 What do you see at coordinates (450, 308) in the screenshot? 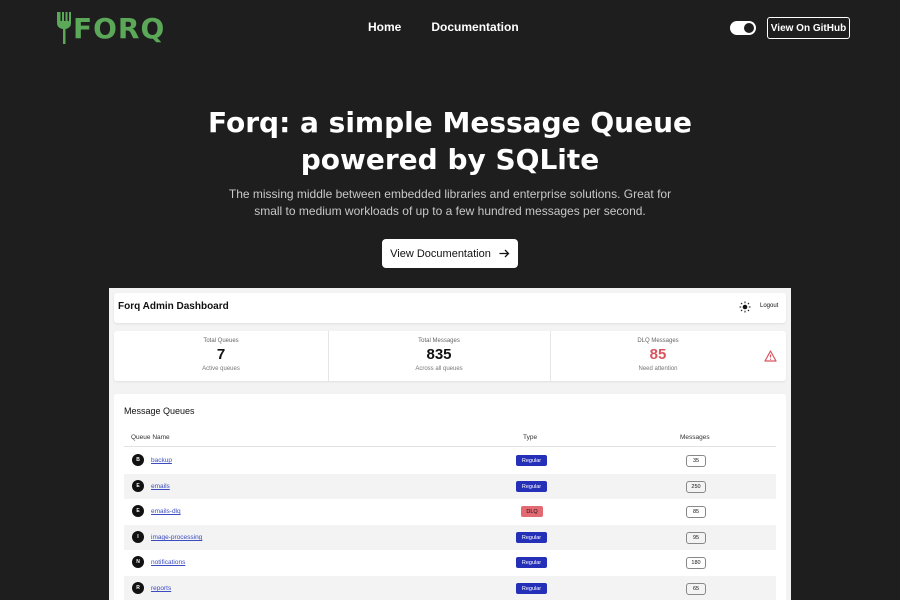
I see `dashboard-header: Forq Admin Dashboard Logout` at bounding box center [450, 308].